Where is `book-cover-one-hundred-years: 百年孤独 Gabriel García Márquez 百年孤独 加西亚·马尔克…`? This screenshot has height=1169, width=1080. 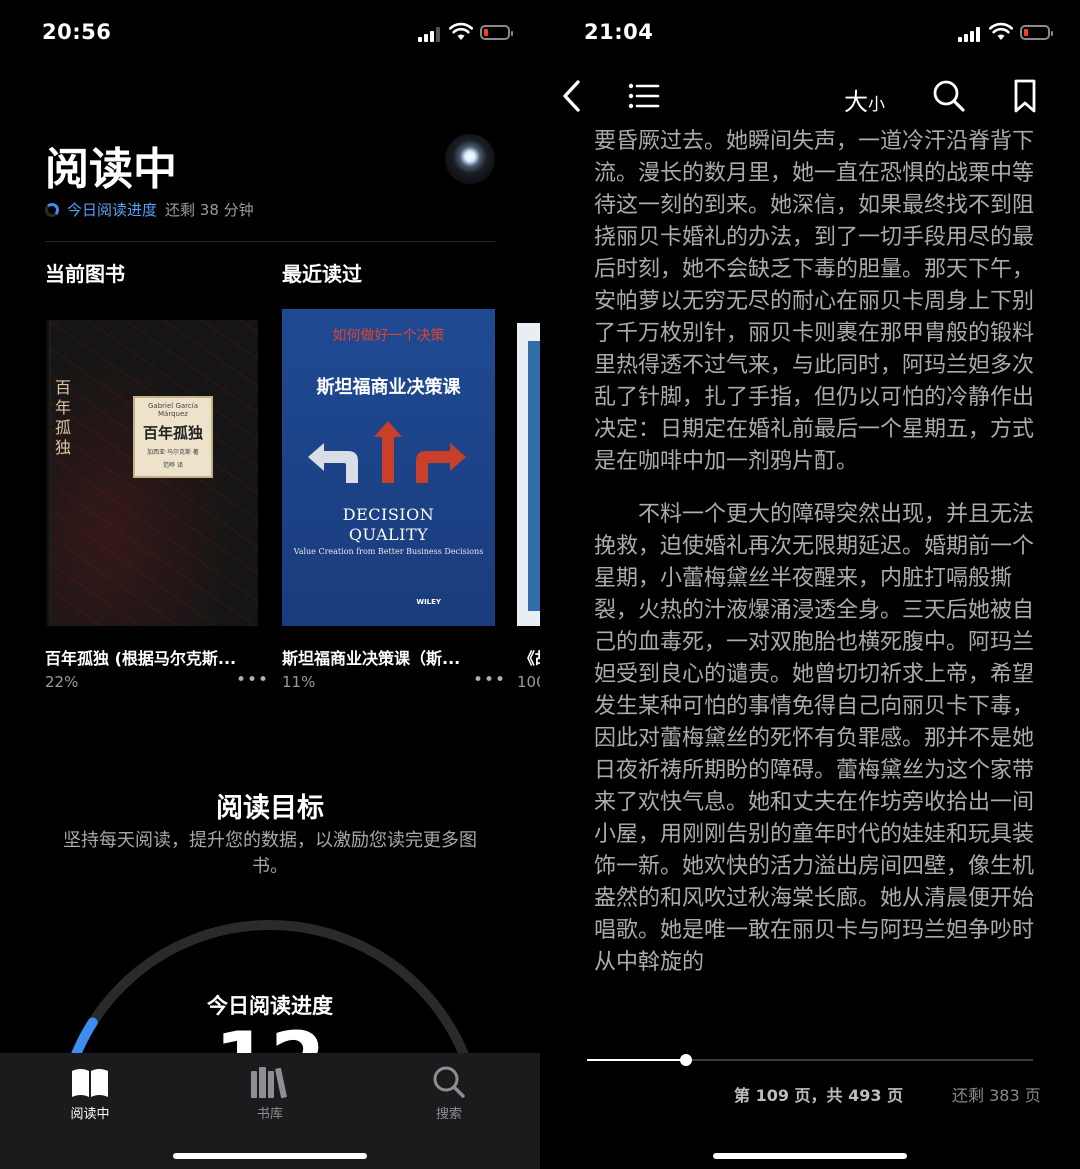
book-cover-one-hundred-years: 百年孤独 Gabriel García Márquez 百年孤独 加西亚·马尔克… is located at coordinates (151, 473).